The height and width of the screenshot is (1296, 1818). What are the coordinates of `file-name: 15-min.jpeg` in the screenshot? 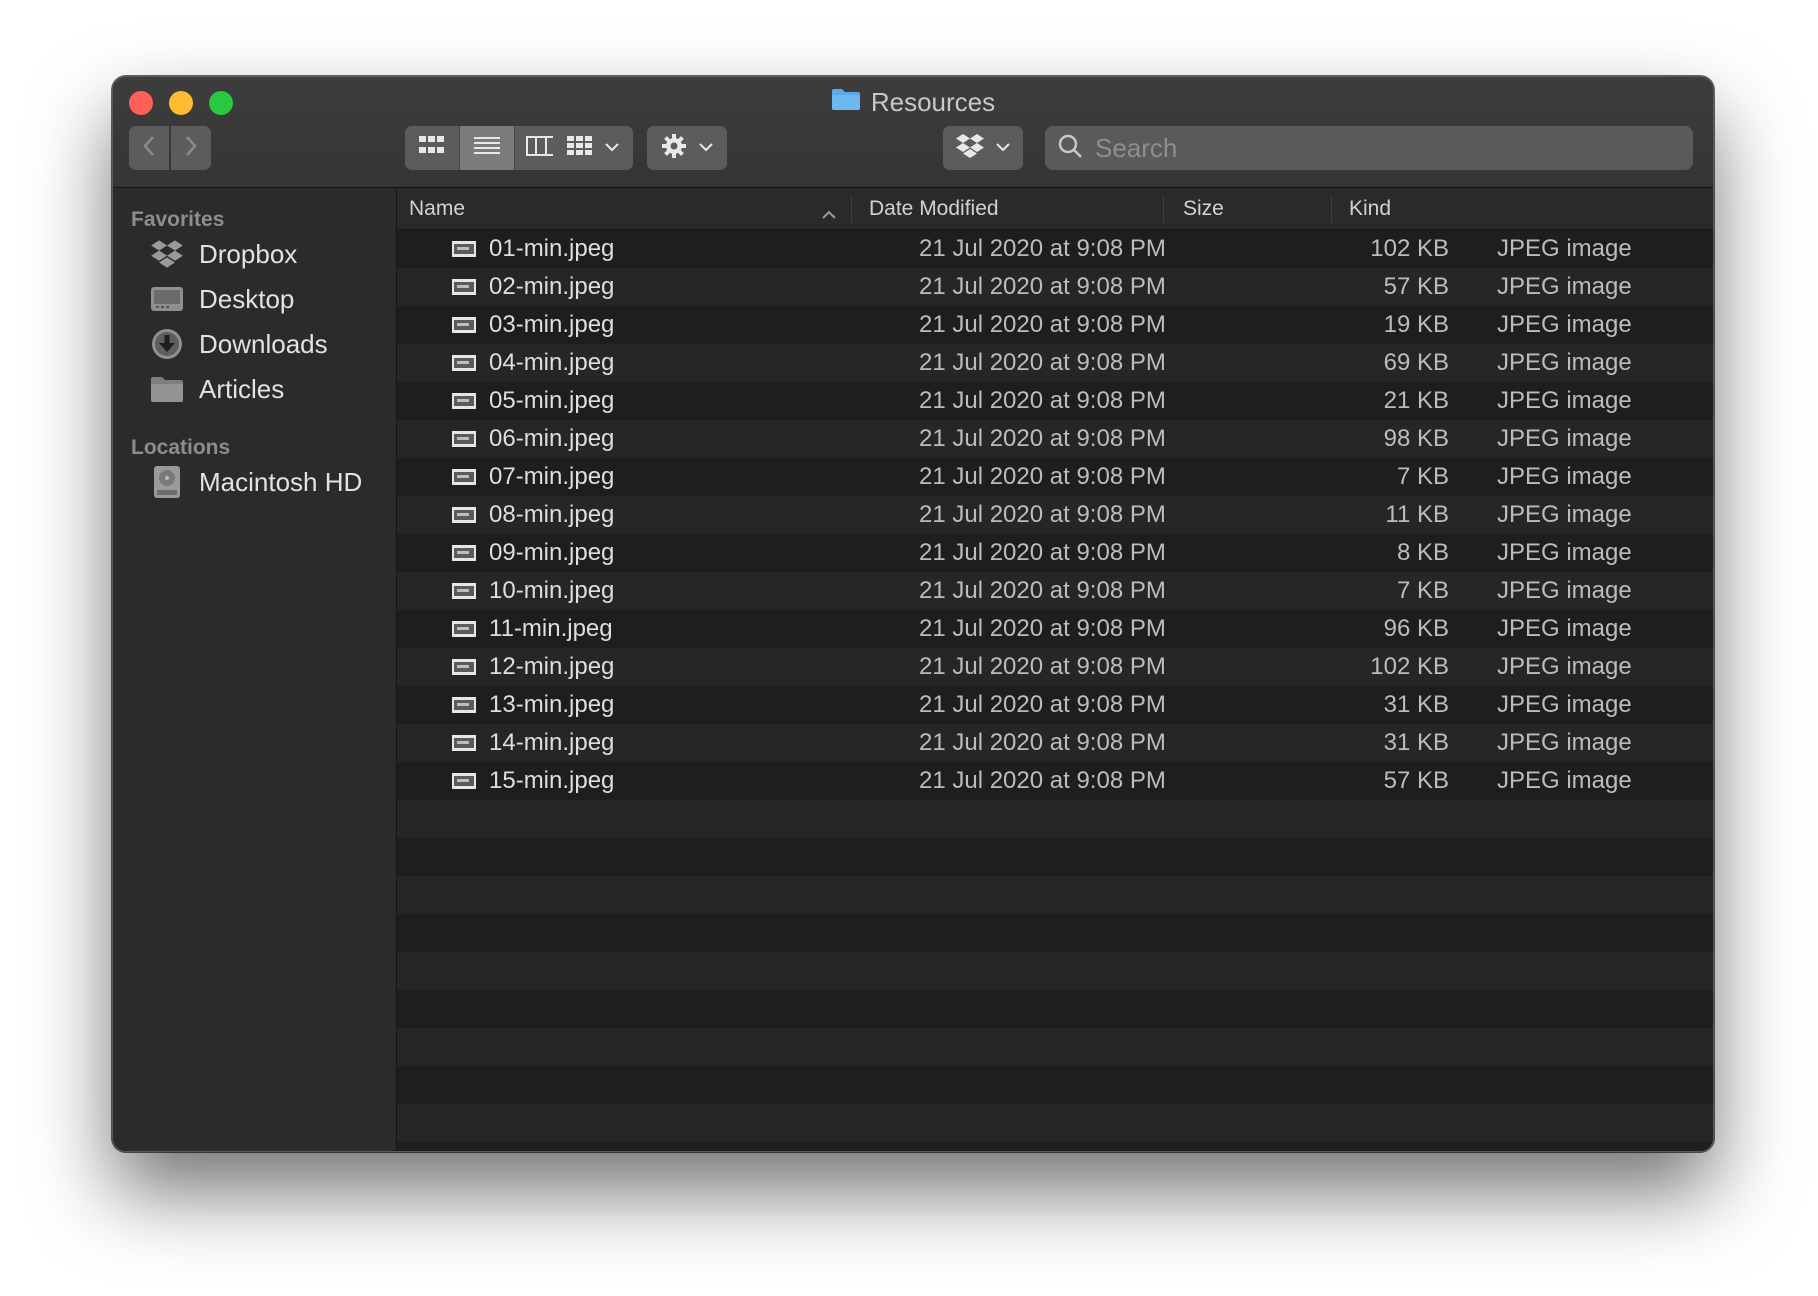 It's located at (552, 780).